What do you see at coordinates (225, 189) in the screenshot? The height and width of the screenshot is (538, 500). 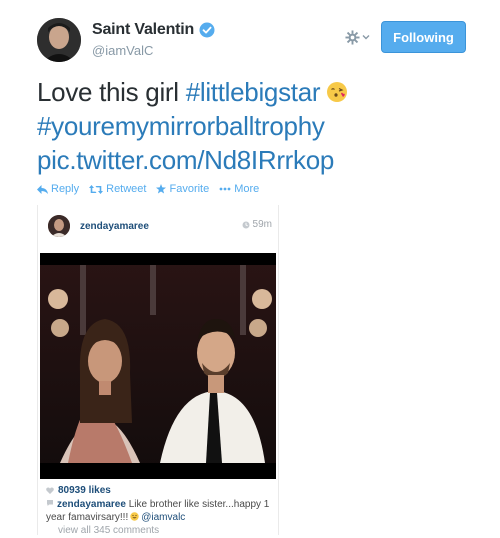 I see `more-dots-icon` at bounding box center [225, 189].